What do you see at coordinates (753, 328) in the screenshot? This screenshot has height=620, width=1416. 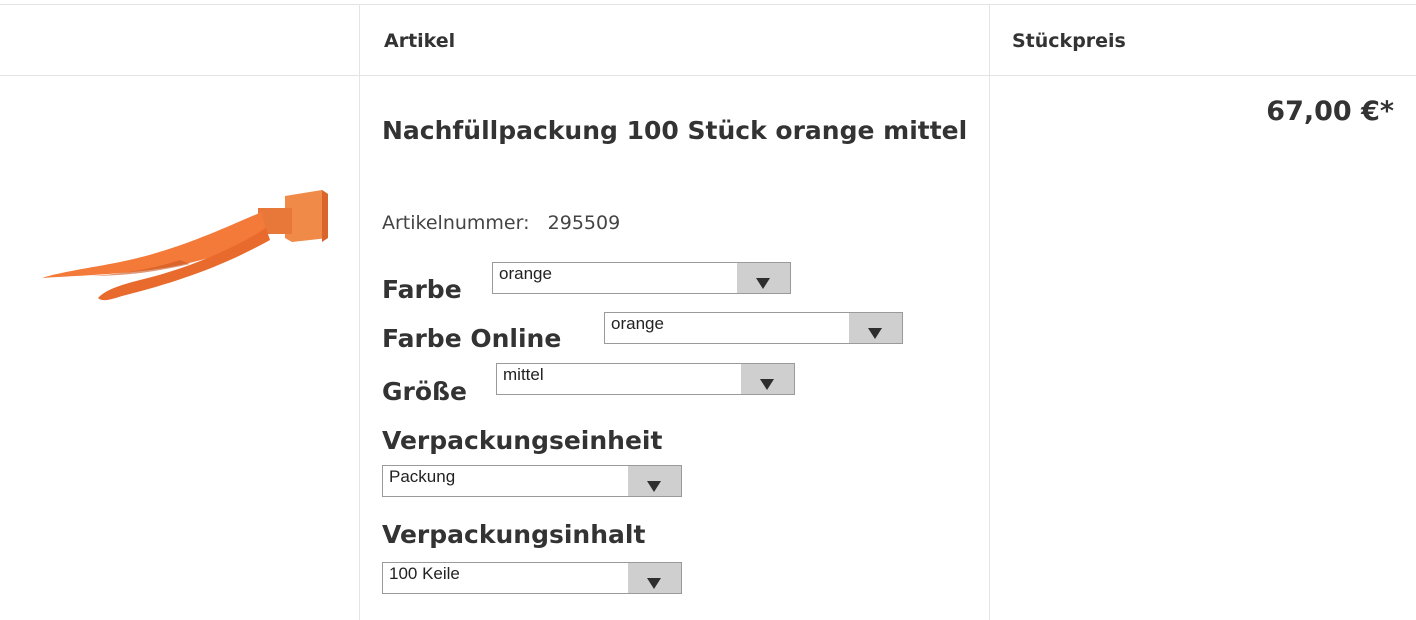 I see `farbe-online-select: orange` at bounding box center [753, 328].